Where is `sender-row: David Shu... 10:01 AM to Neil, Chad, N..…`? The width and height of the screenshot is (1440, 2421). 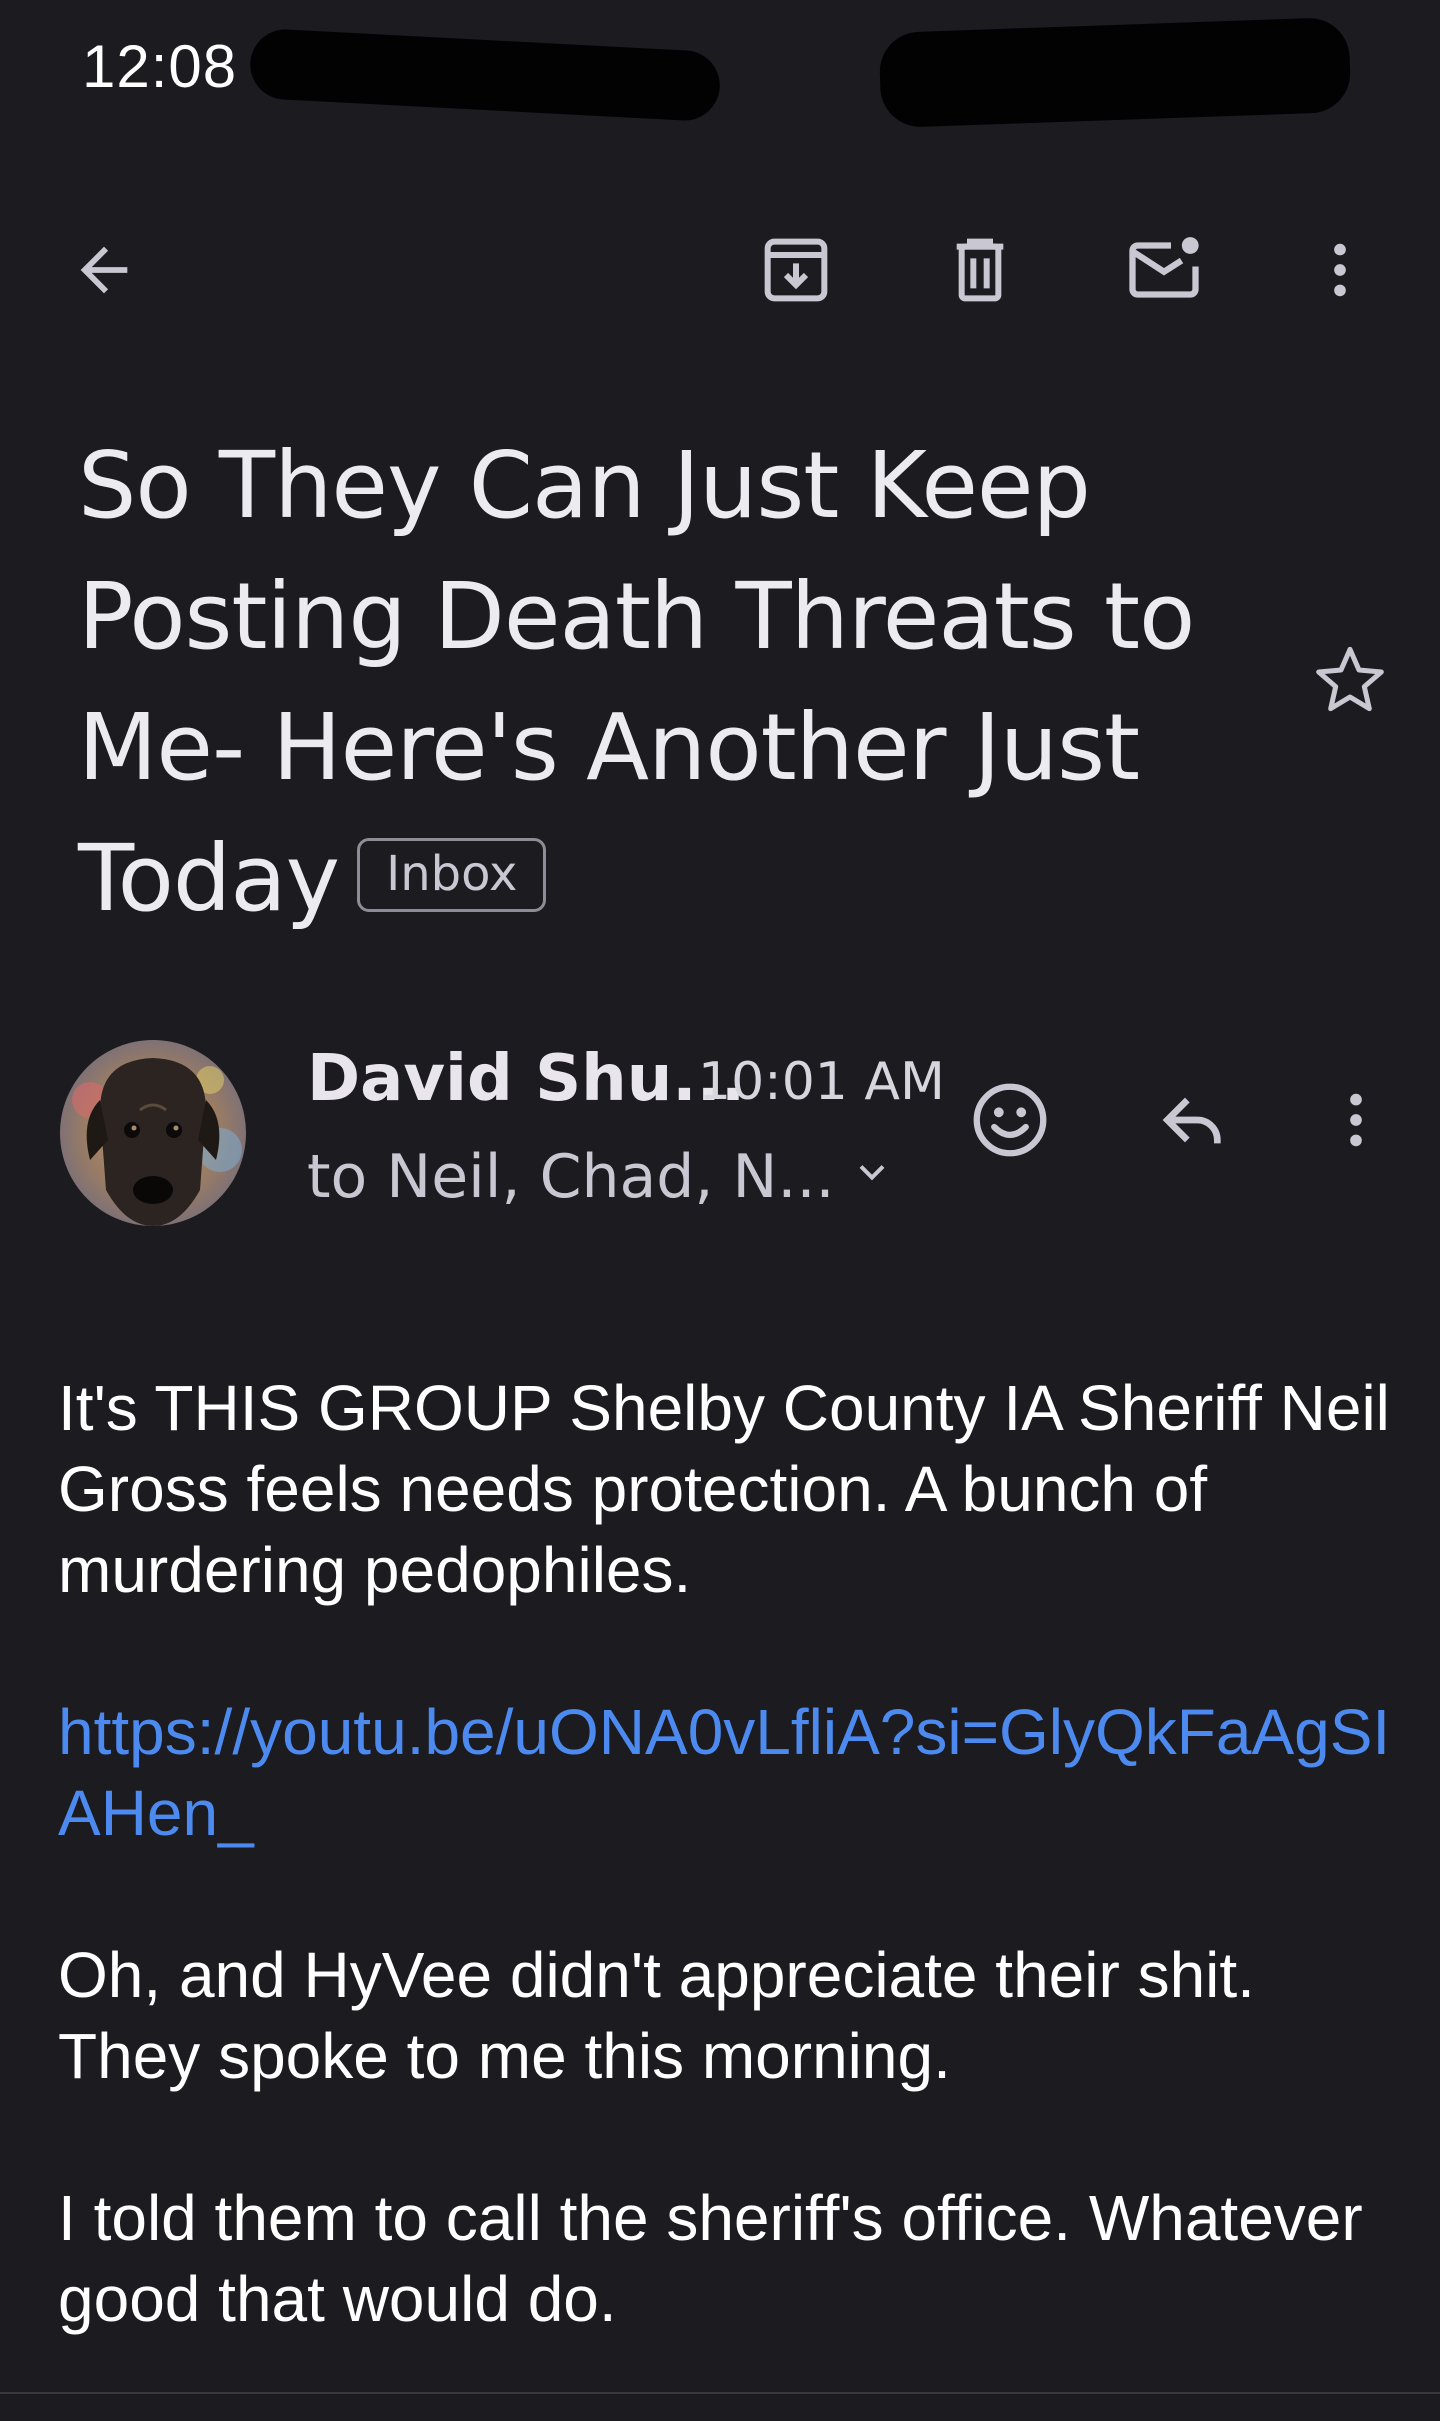 sender-row: David Shu... 10:01 AM to Neil, Chad, N..… is located at coordinates (720, 1130).